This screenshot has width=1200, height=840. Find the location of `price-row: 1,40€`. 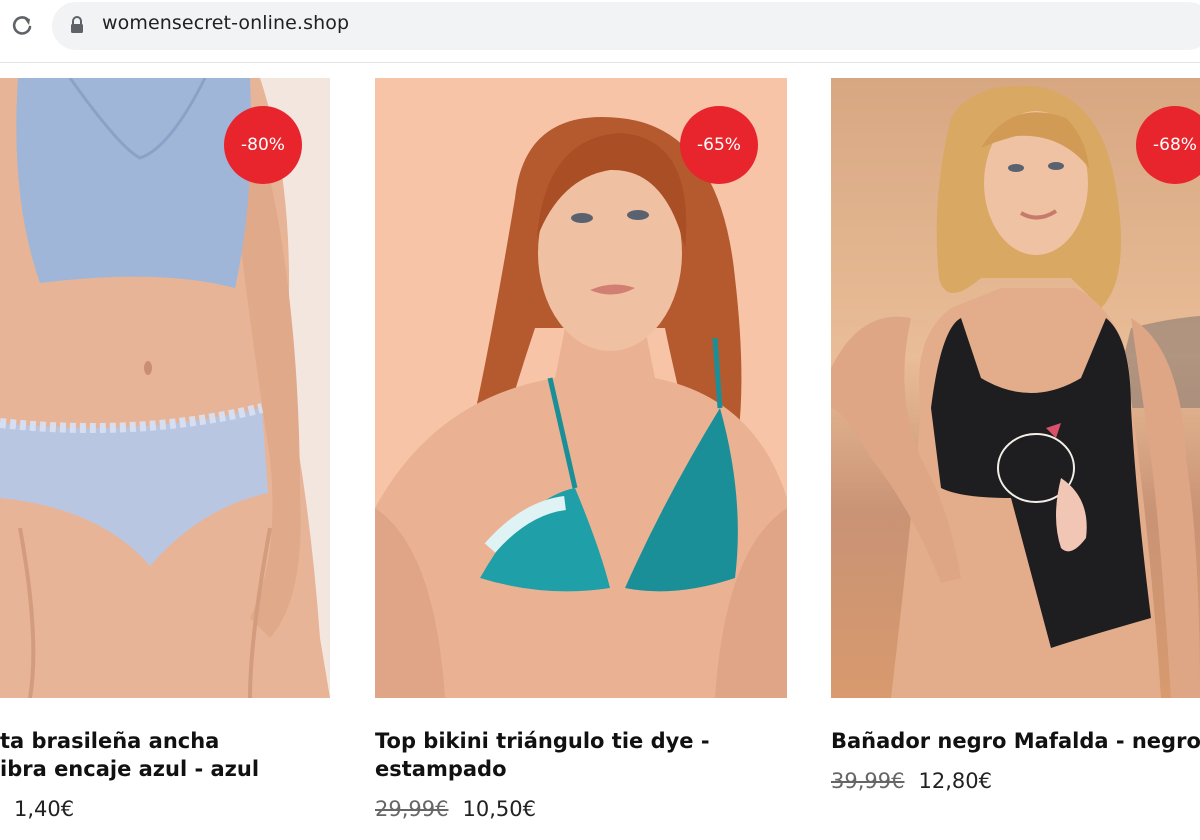

price-row: 1,40€ is located at coordinates (37, 809).